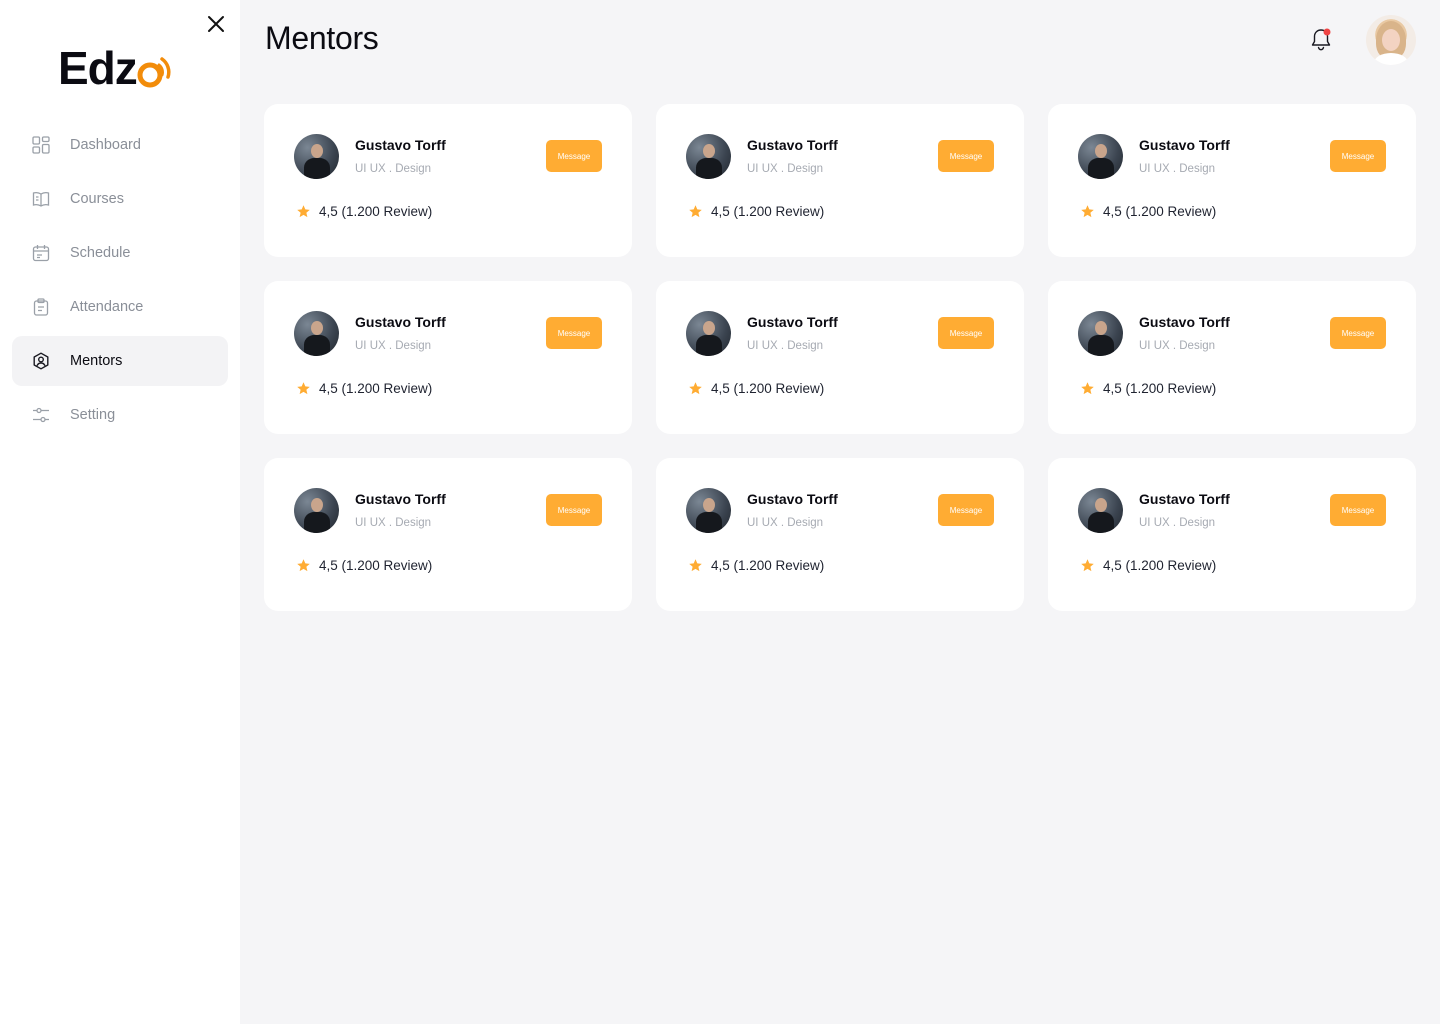 The image size is (1440, 1024). What do you see at coordinates (1391, 40) in the screenshot?
I see `profile-avatar` at bounding box center [1391, 40].